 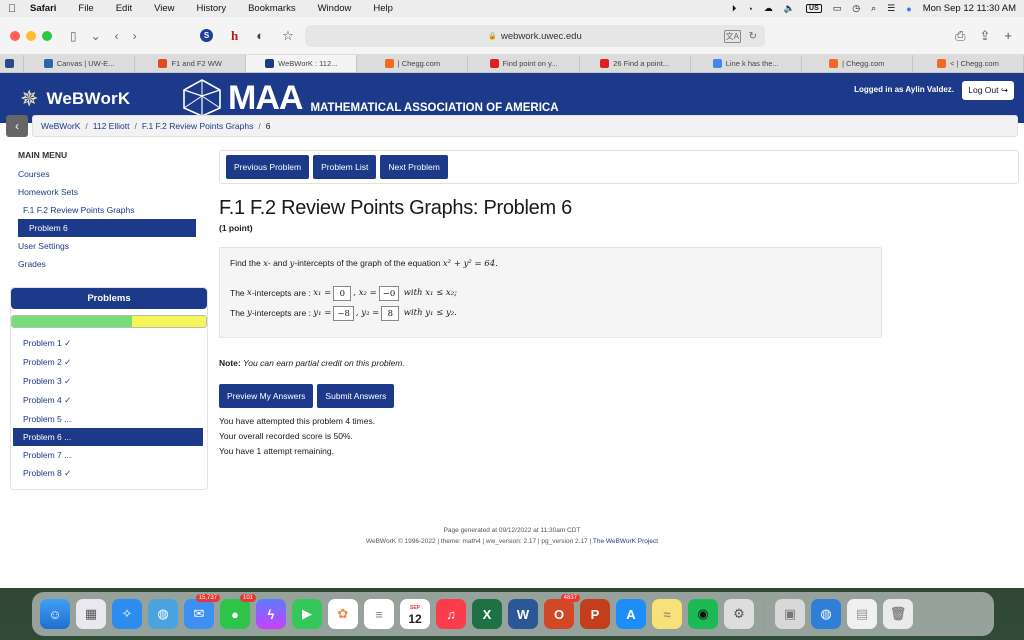 I want to click on footer-project-link: The WeBWorK Project, so click(x=625, y=541).